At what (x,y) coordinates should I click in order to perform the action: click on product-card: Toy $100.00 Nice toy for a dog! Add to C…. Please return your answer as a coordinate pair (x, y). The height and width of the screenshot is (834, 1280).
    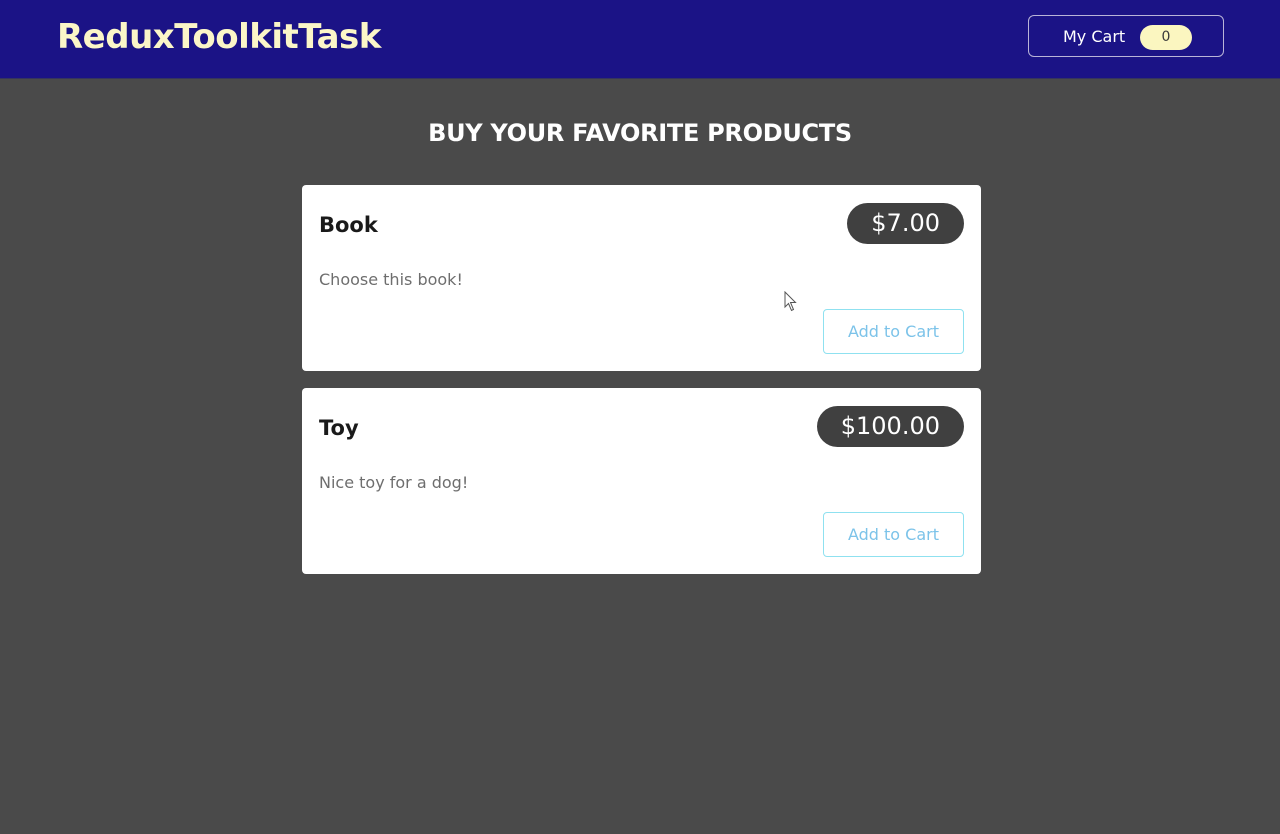
    Looking at the image, I should click on (641, 481).